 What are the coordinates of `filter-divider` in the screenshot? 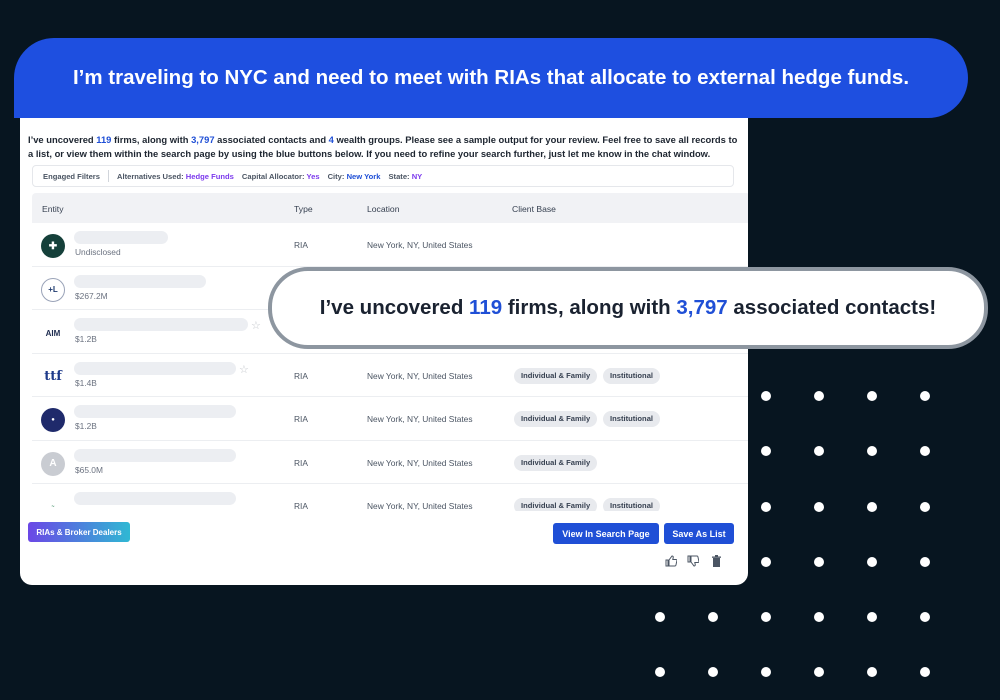 It's located at (108, 176).